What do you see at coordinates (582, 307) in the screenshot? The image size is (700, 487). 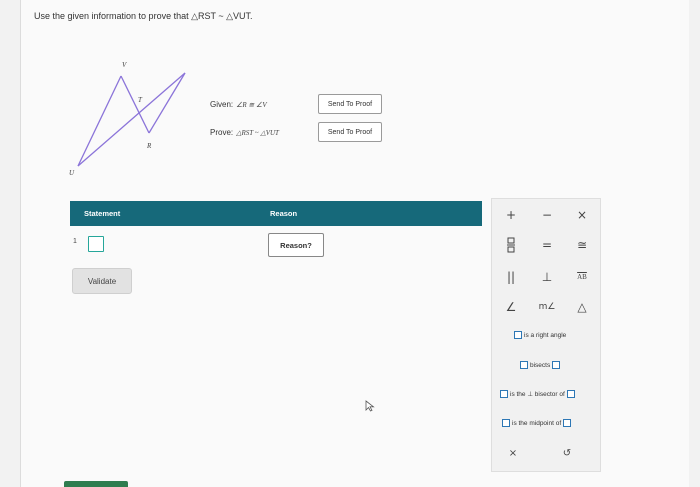 I see `triangle-symbol: △` at bounding box center [582, 307].